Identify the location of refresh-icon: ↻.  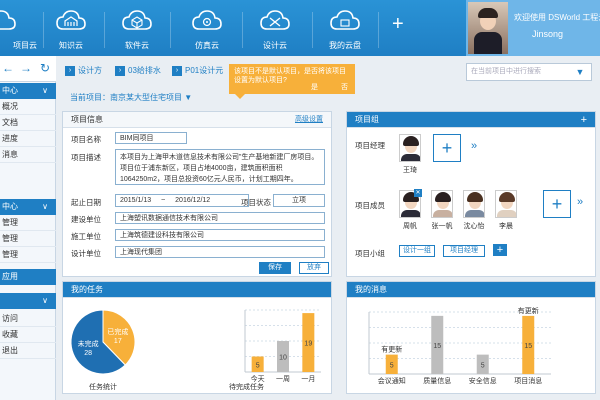
(45, 68).